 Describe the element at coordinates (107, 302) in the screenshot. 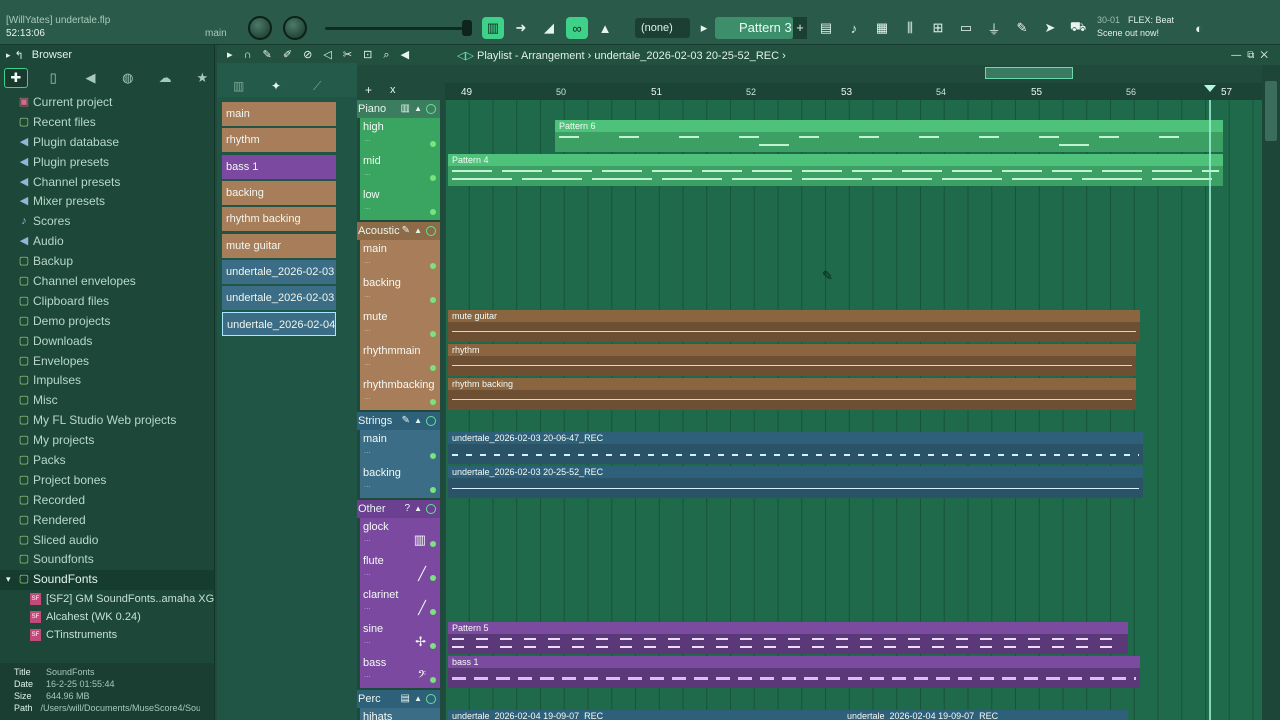

I see `browser-item: ▢ Clipboard files` at that location.